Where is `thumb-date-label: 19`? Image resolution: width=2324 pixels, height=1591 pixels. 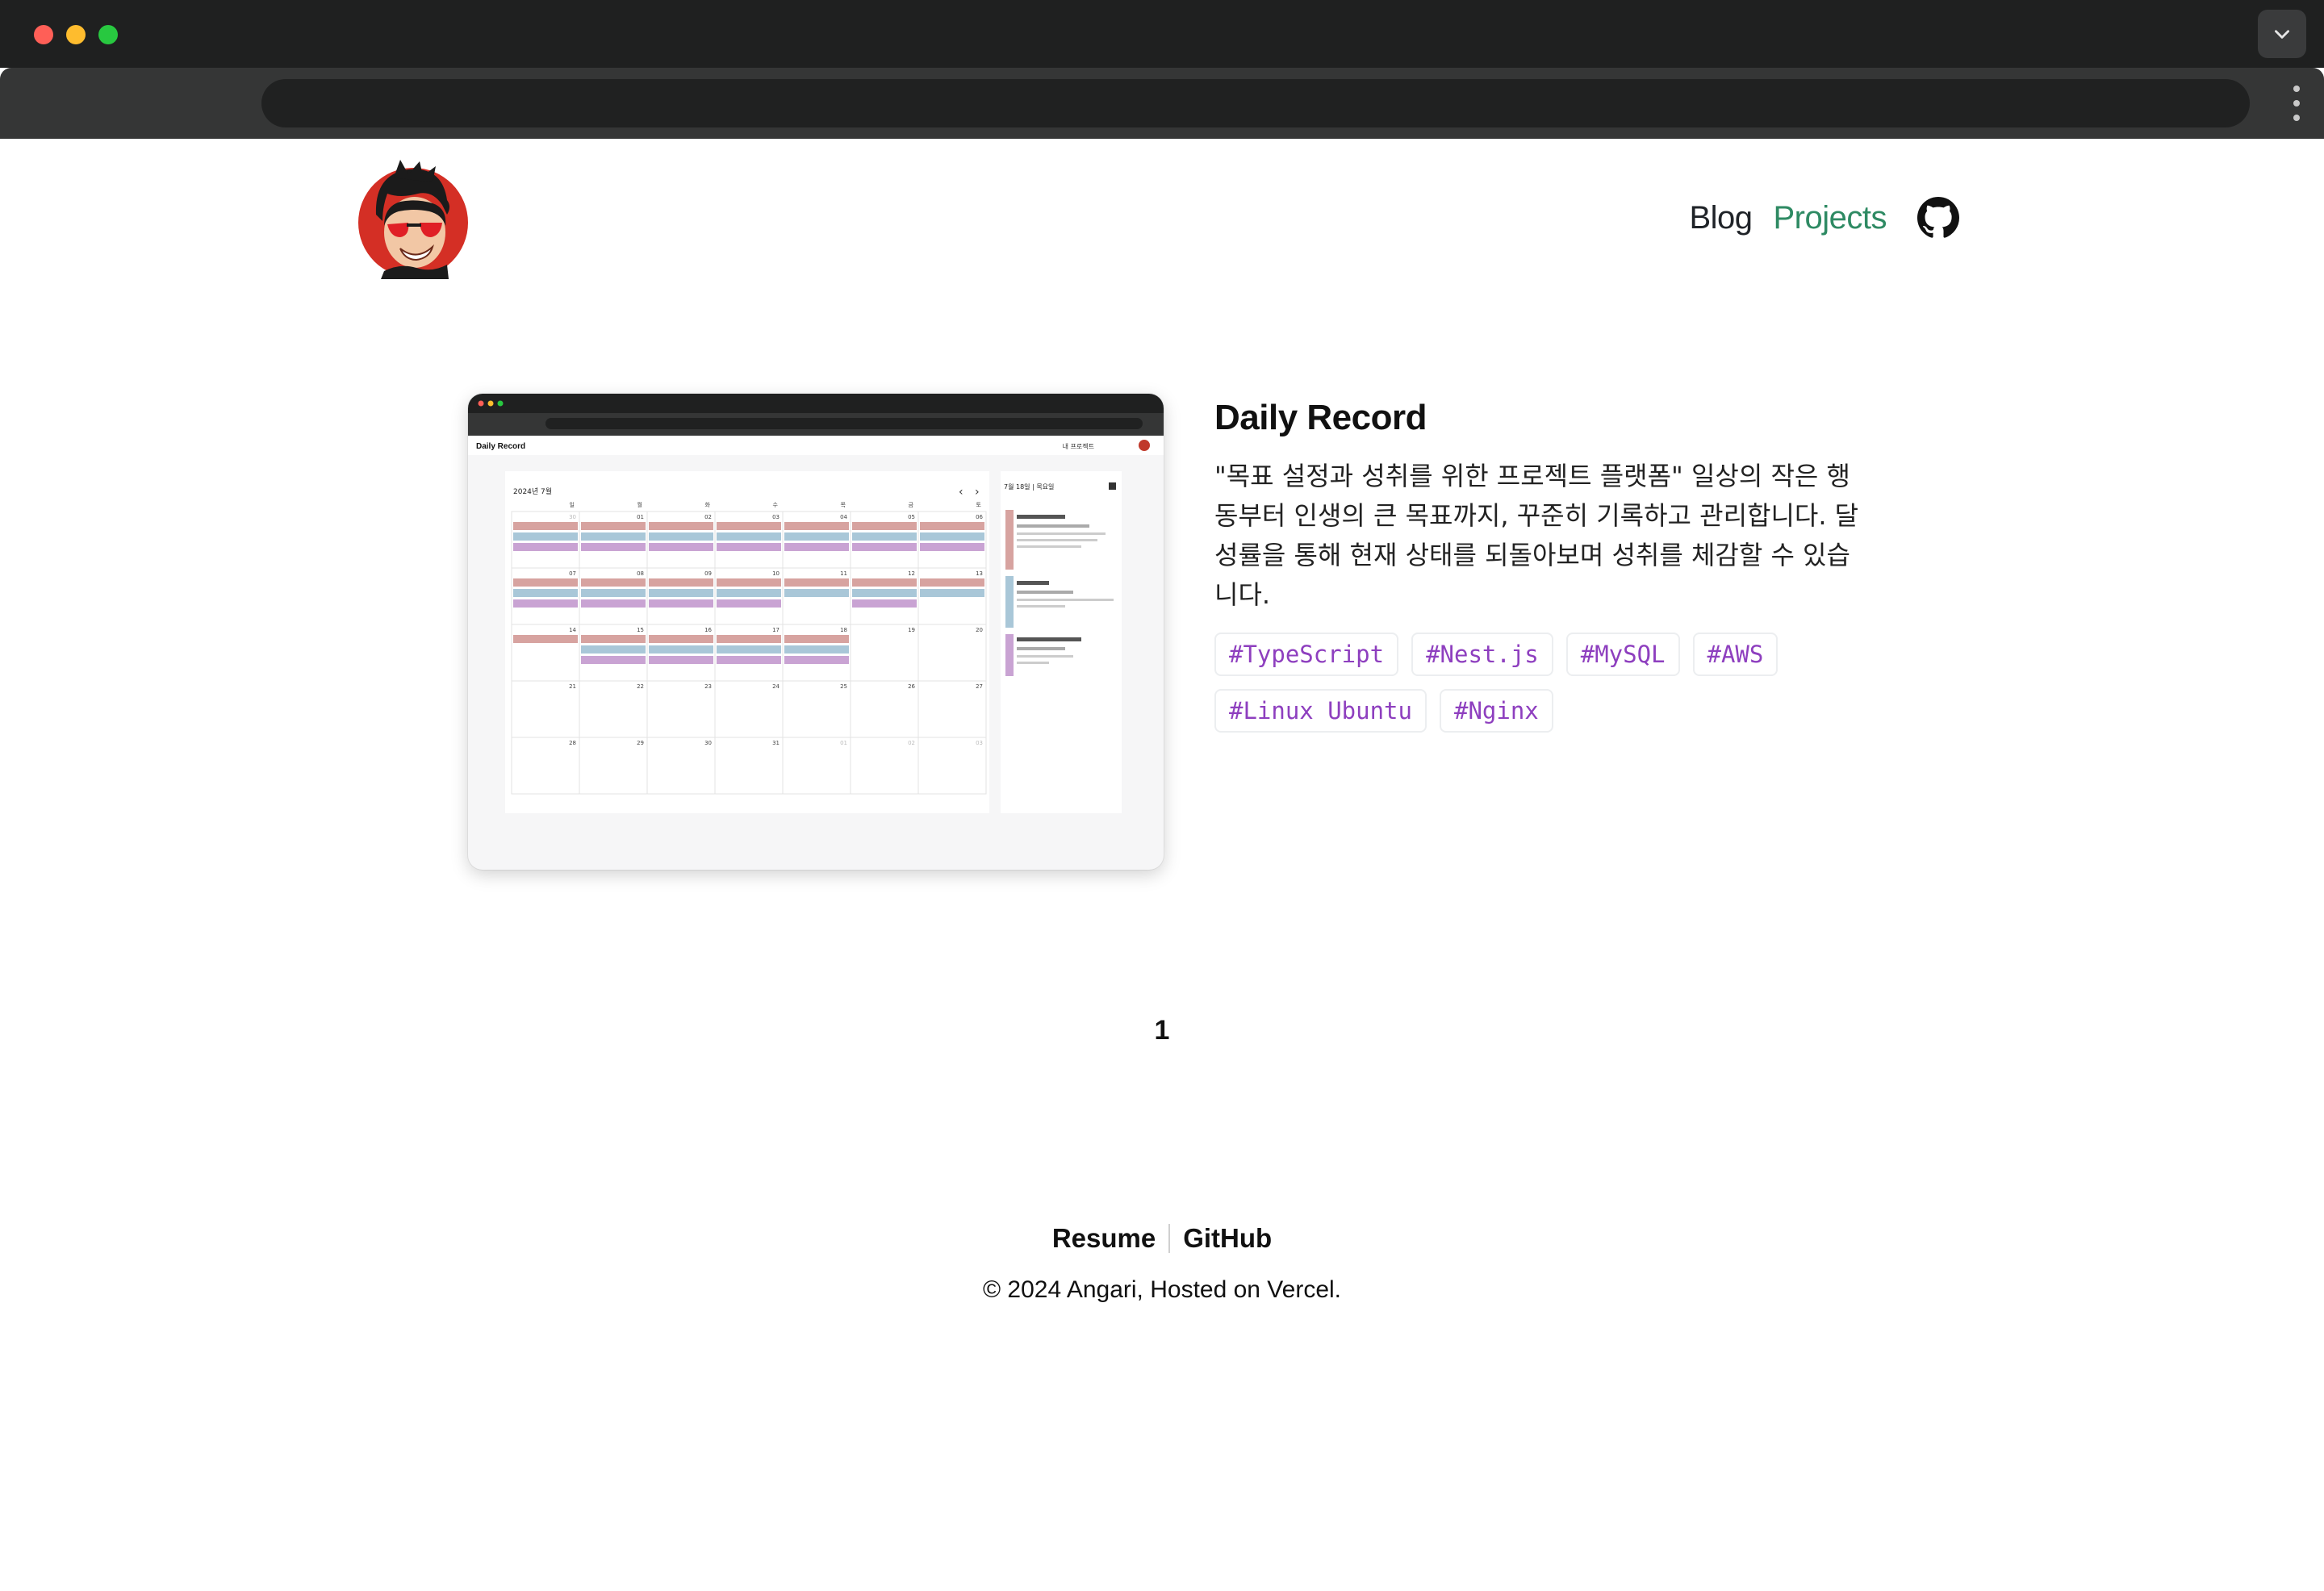
thumb-date-label: 19 is located at coordinates (911, 630).